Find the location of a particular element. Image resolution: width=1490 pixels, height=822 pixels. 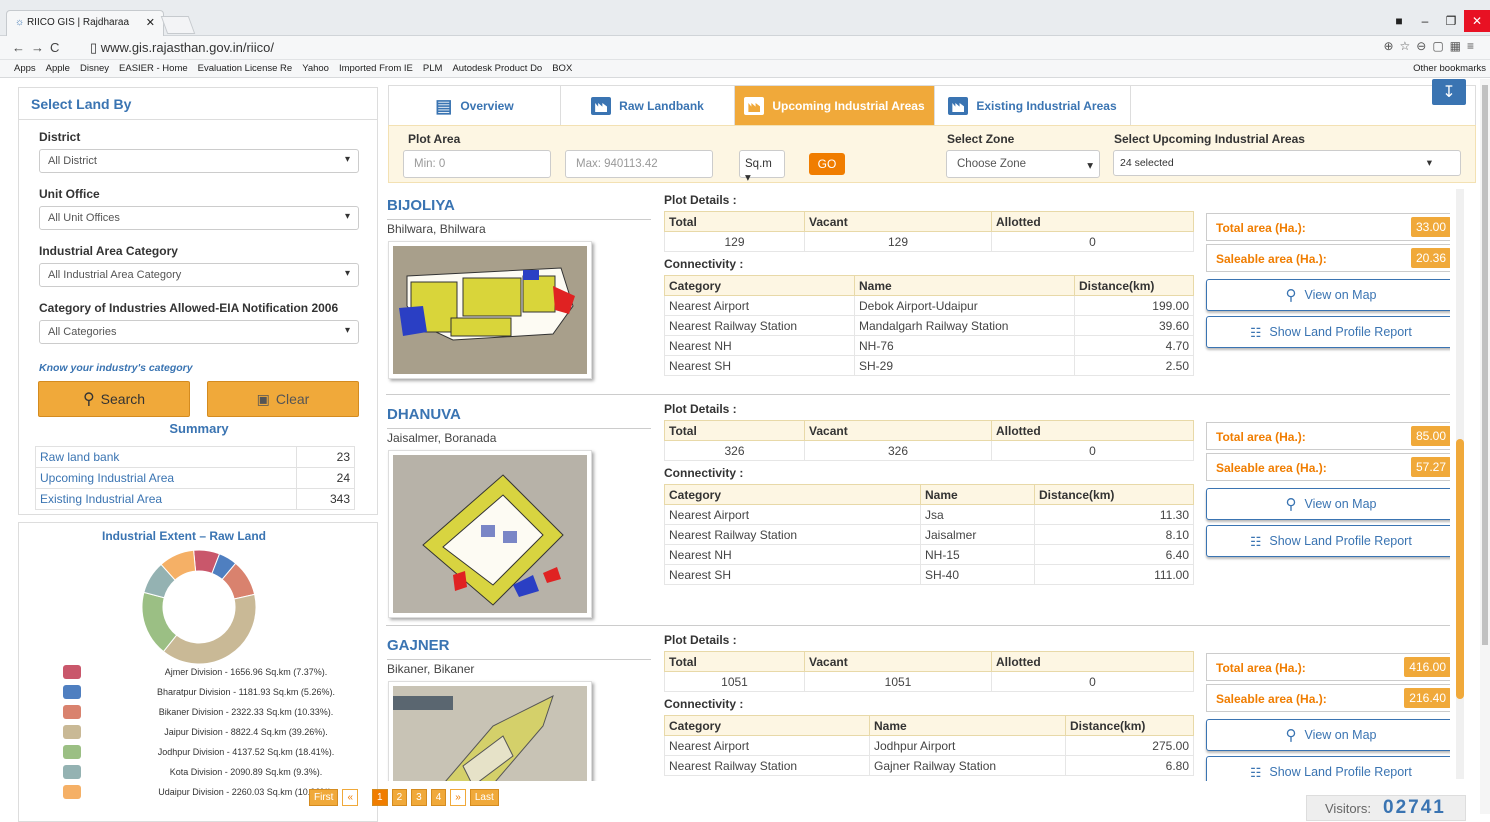

page-first-button: First is located at coordinates (324, 797).